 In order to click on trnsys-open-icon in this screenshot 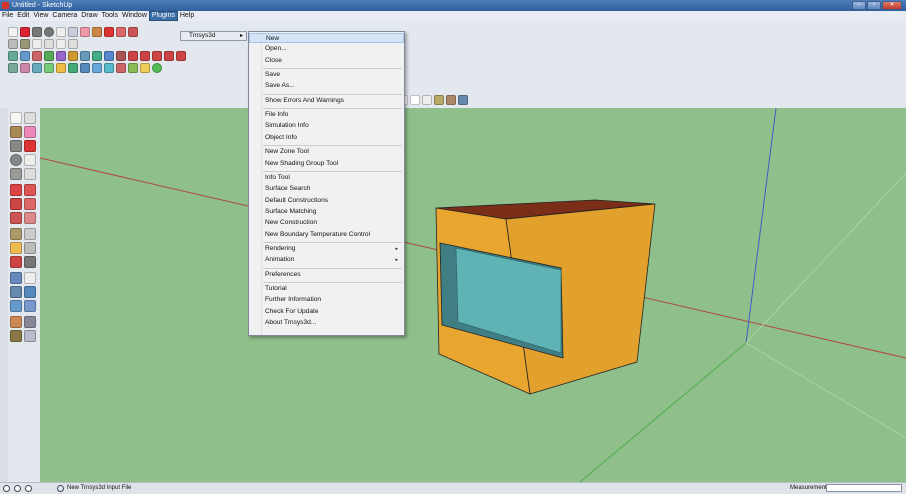, I will do `click(25, 56)`.